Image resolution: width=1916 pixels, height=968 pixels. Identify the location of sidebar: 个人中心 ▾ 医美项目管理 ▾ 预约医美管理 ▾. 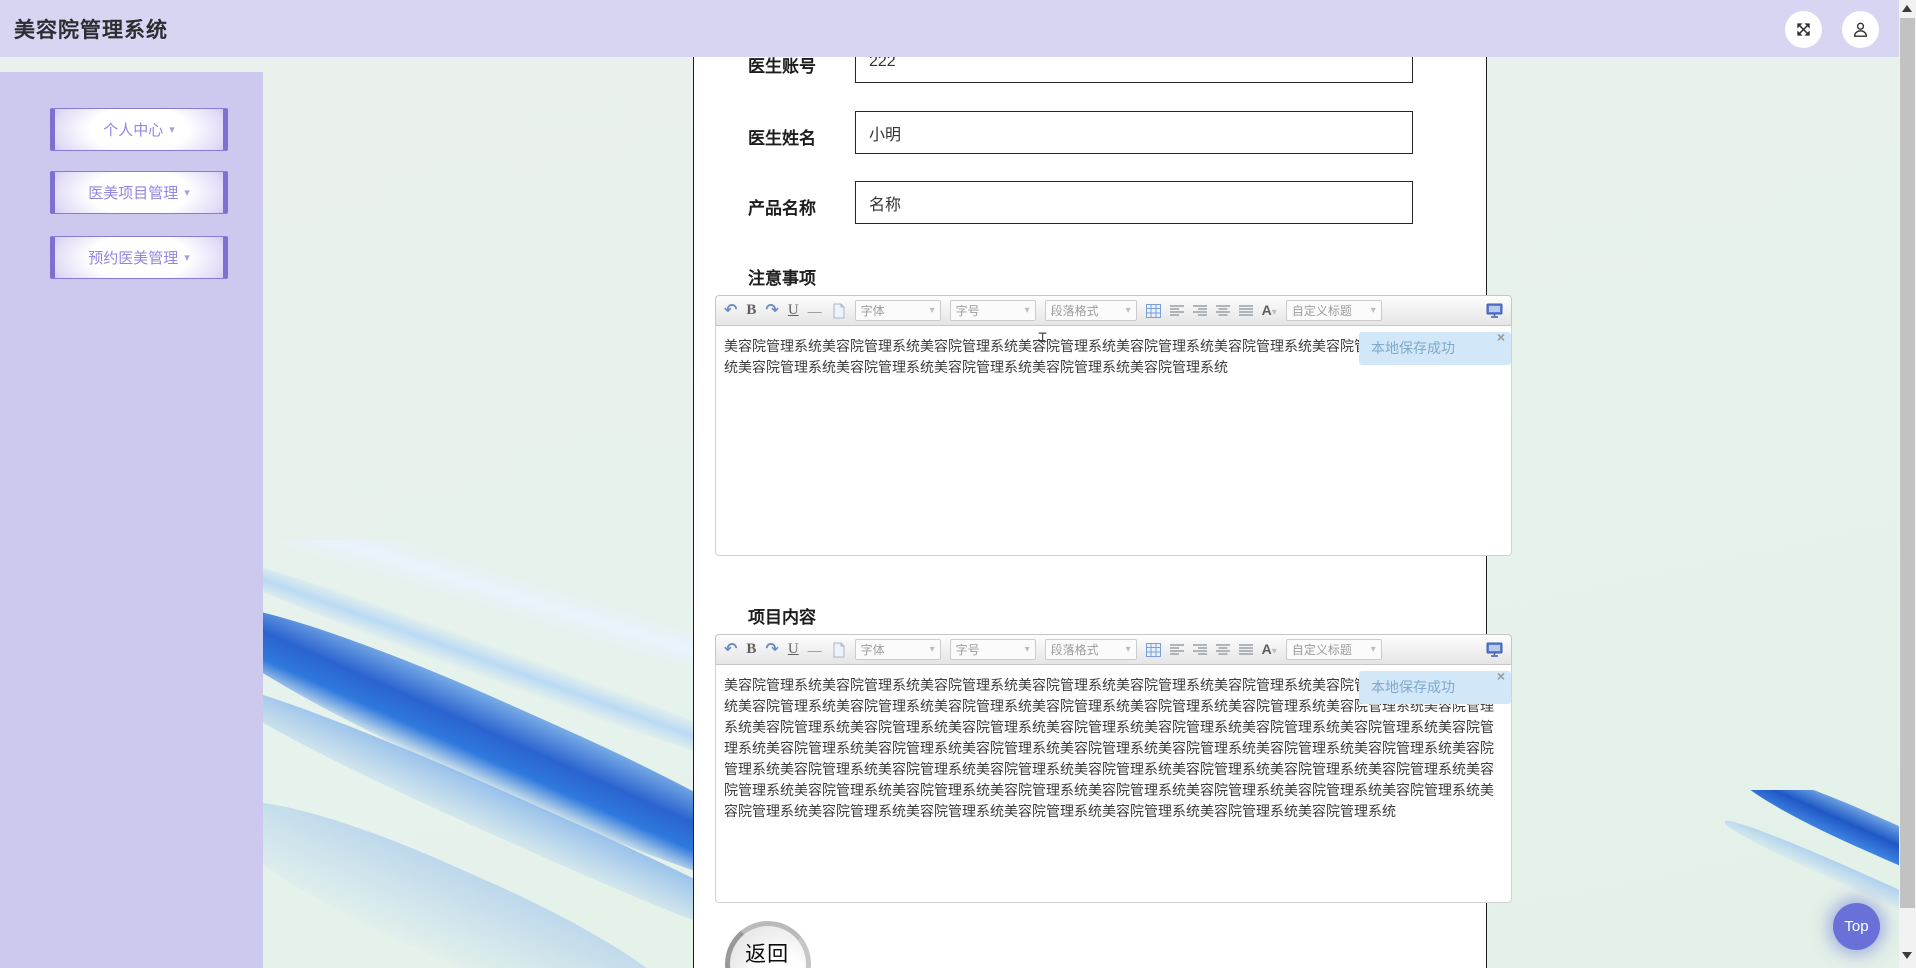
(131, 520).